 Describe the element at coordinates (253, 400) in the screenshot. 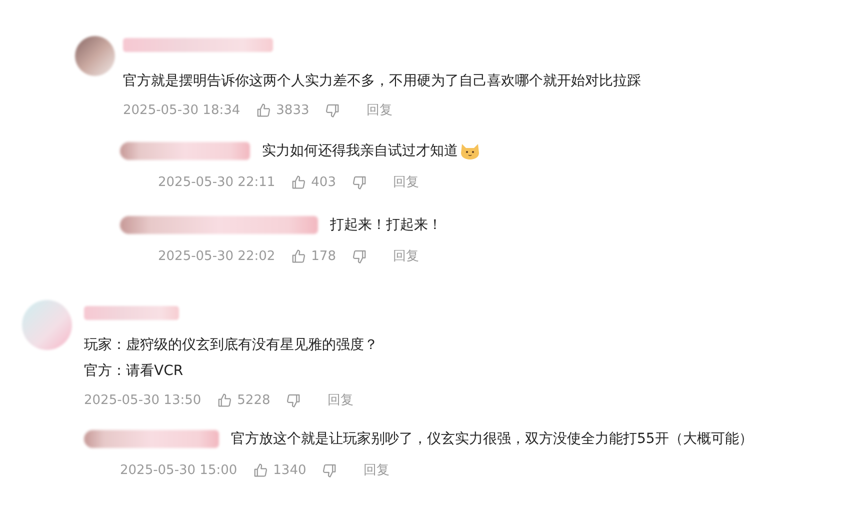

I see `like-count: 5228` at that location.